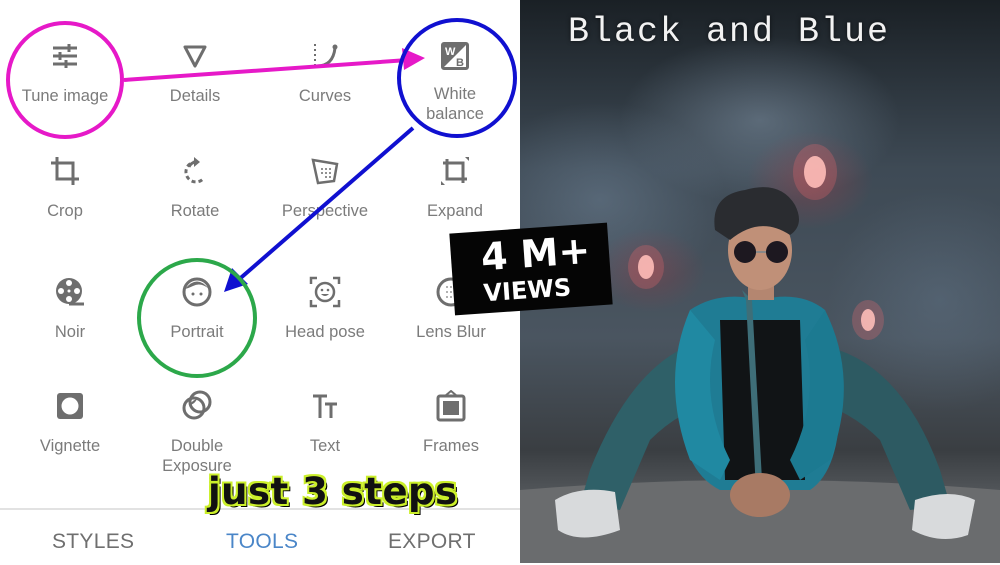 The image size is (1000, 565). I want to click on svg-text: W, so click(450, 52).